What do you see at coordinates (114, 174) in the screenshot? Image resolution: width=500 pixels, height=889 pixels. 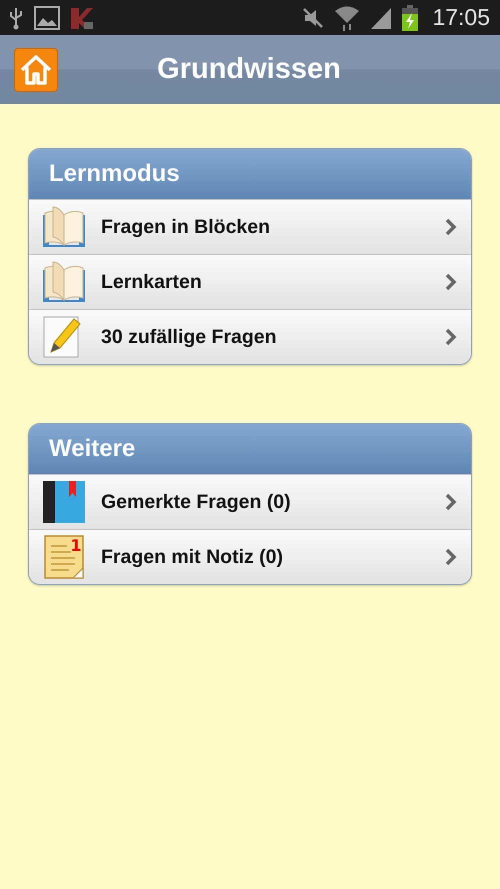 I see `section-title: Lernmodus` at bounding box center [114, 174].